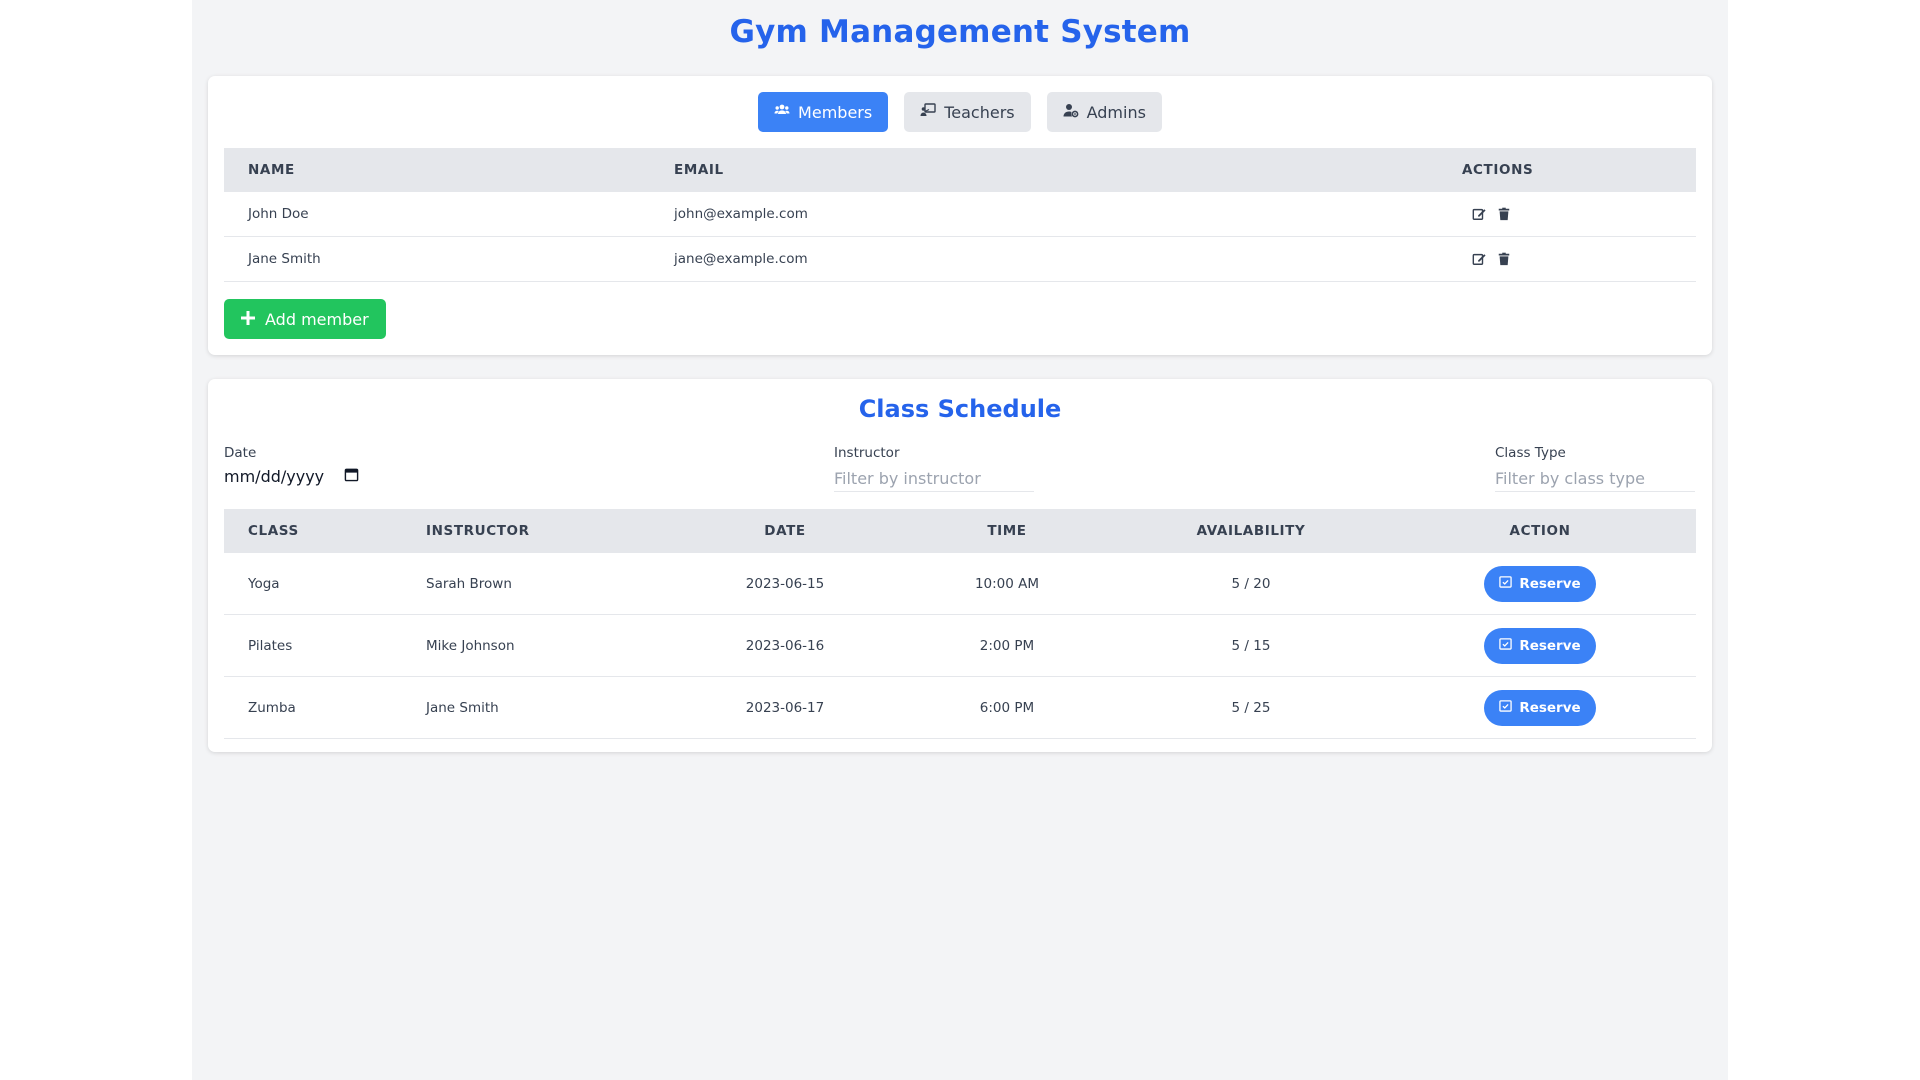  I want to click on add-member-label: Add member, so click(317, 319).